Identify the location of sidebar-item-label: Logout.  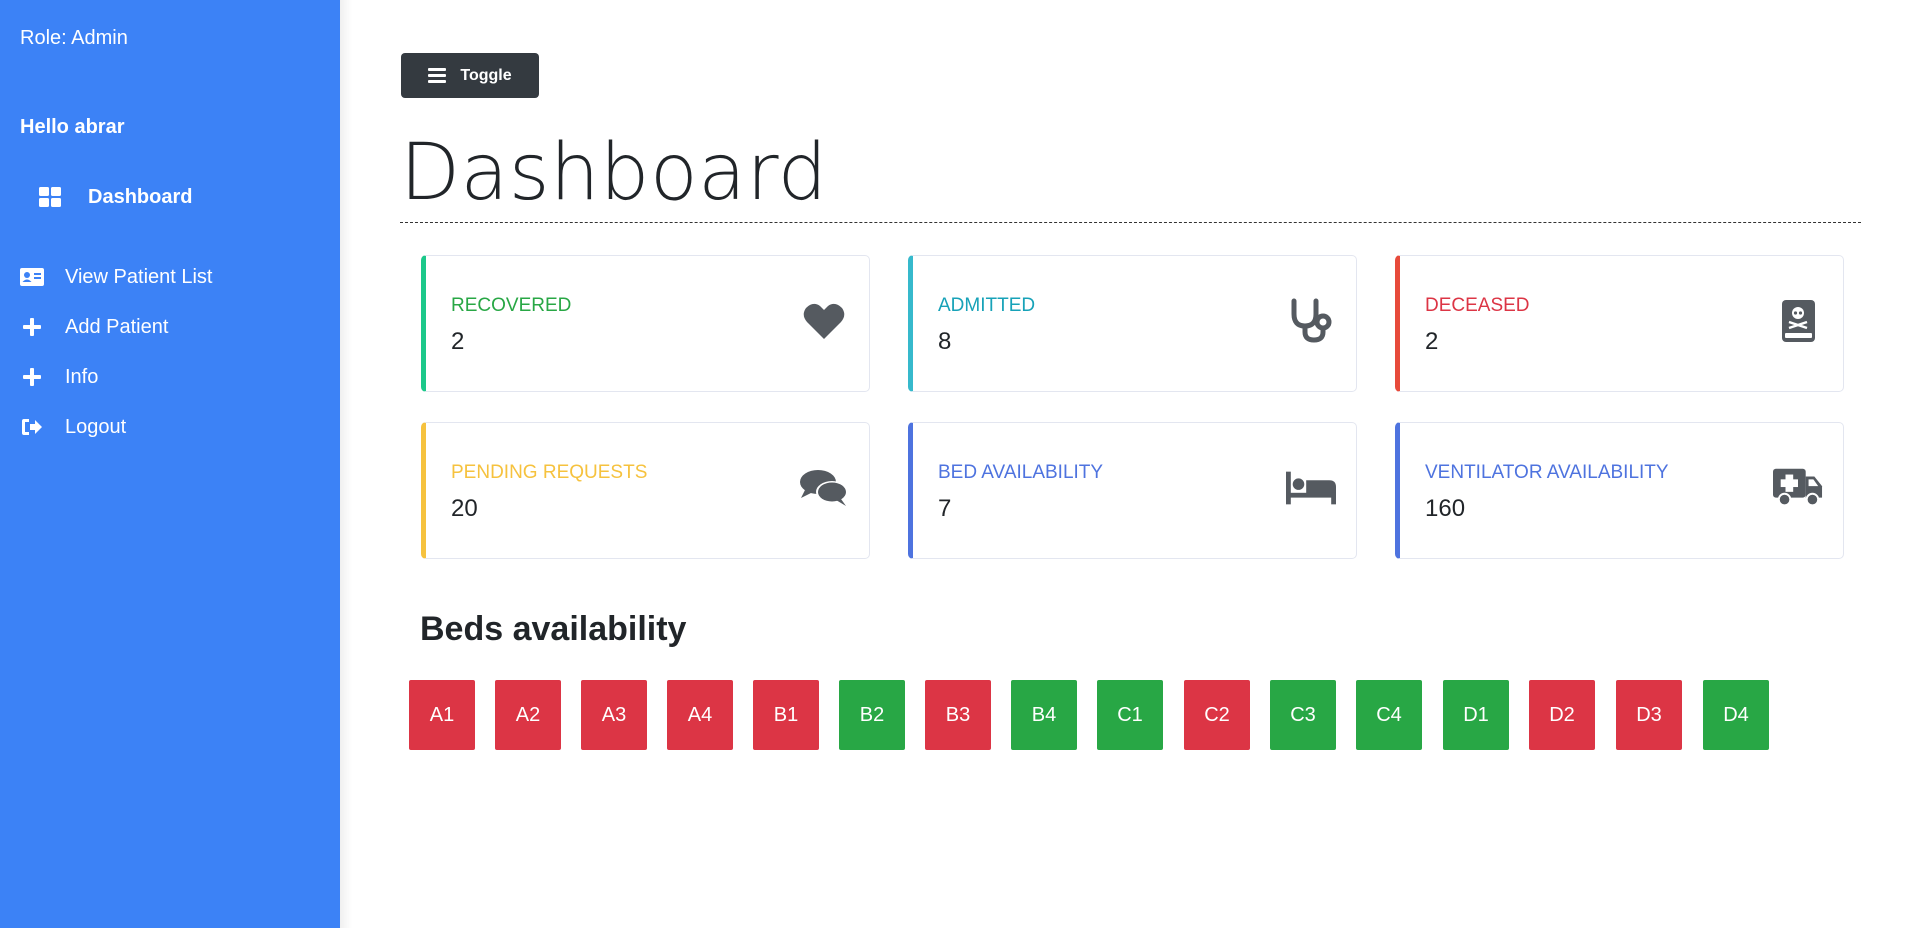
(96, 426).